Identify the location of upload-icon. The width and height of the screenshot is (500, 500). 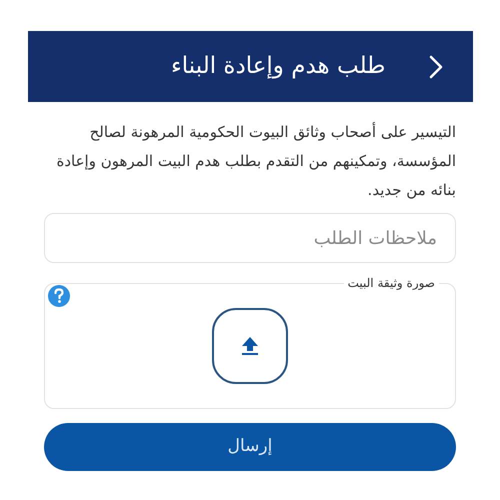
(250, 346).